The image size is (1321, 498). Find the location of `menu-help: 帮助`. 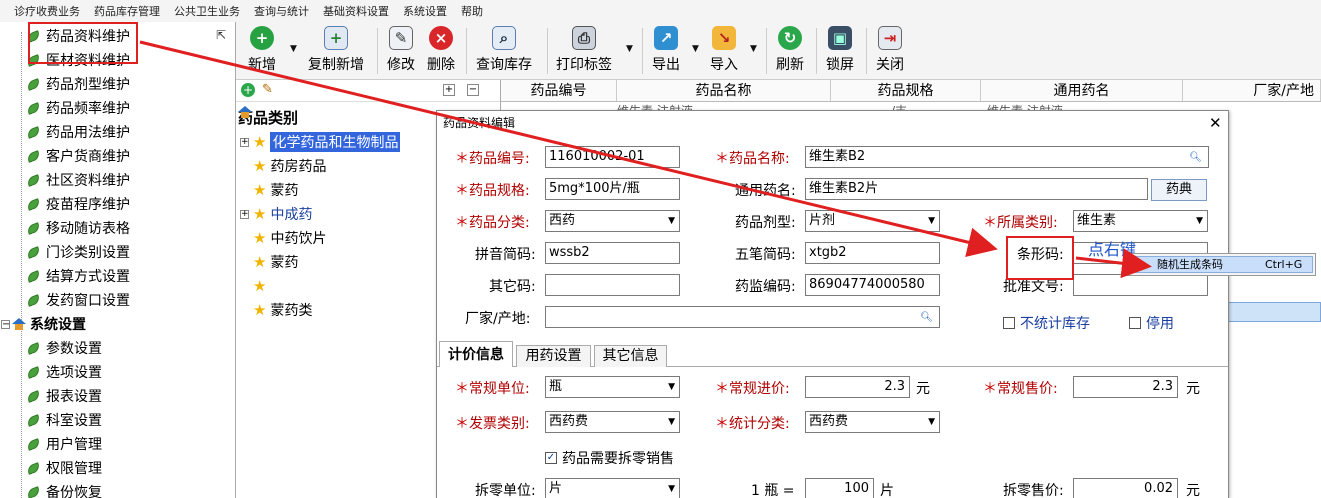

menu-help: 帮助 is located at coordinates (472, 11).